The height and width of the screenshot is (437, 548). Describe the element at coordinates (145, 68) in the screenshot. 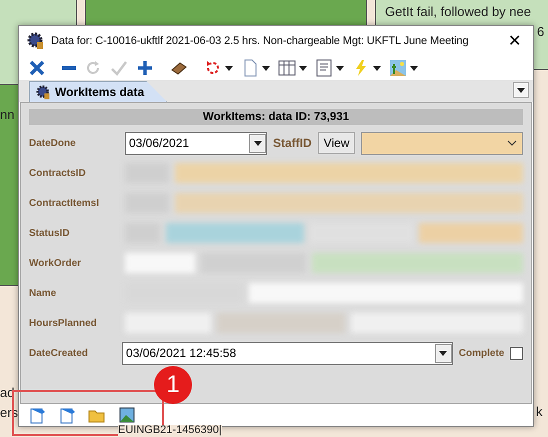

I see `plus-icon` at that location.